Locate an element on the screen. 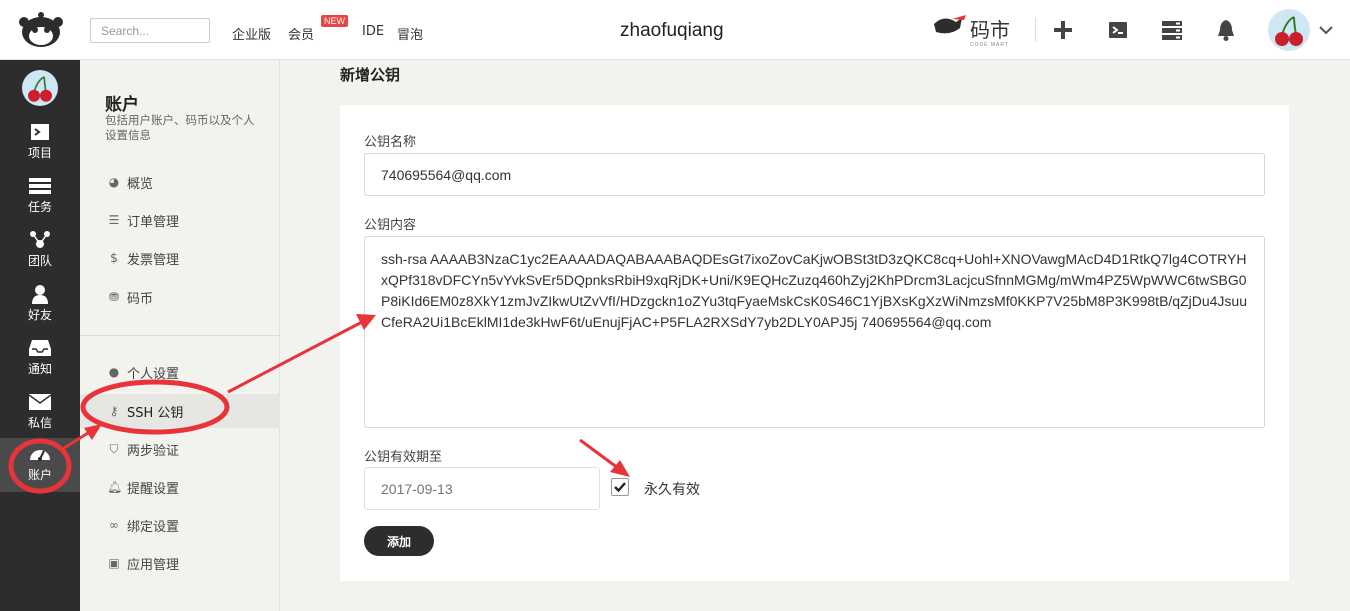  codemart-brand-text: 码市 is located at coordinates (990, 30).